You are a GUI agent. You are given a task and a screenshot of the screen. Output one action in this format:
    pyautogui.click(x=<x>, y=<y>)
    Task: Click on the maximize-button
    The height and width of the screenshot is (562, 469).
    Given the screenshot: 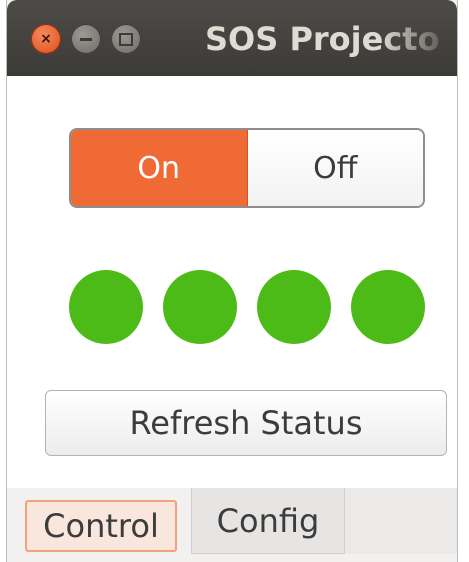 What is the action you would take?
    pyautogui.click(x=126, y=39)
    